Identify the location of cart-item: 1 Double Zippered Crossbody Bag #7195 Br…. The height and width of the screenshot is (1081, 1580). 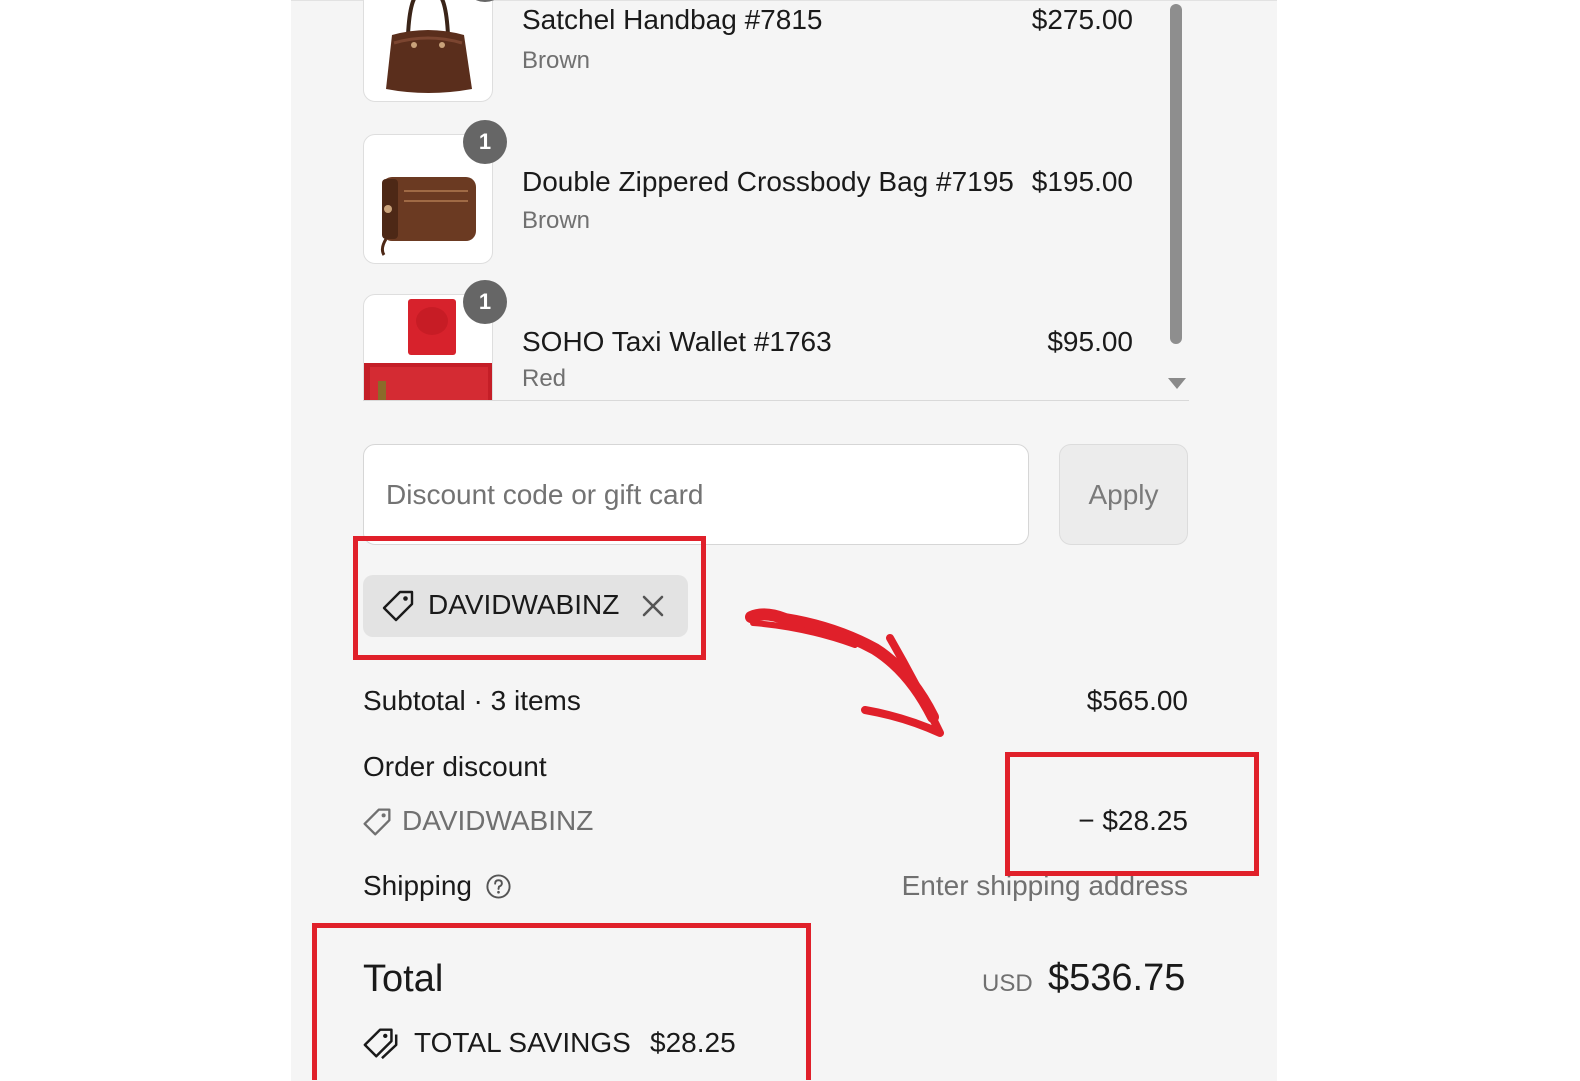
(763, 193).